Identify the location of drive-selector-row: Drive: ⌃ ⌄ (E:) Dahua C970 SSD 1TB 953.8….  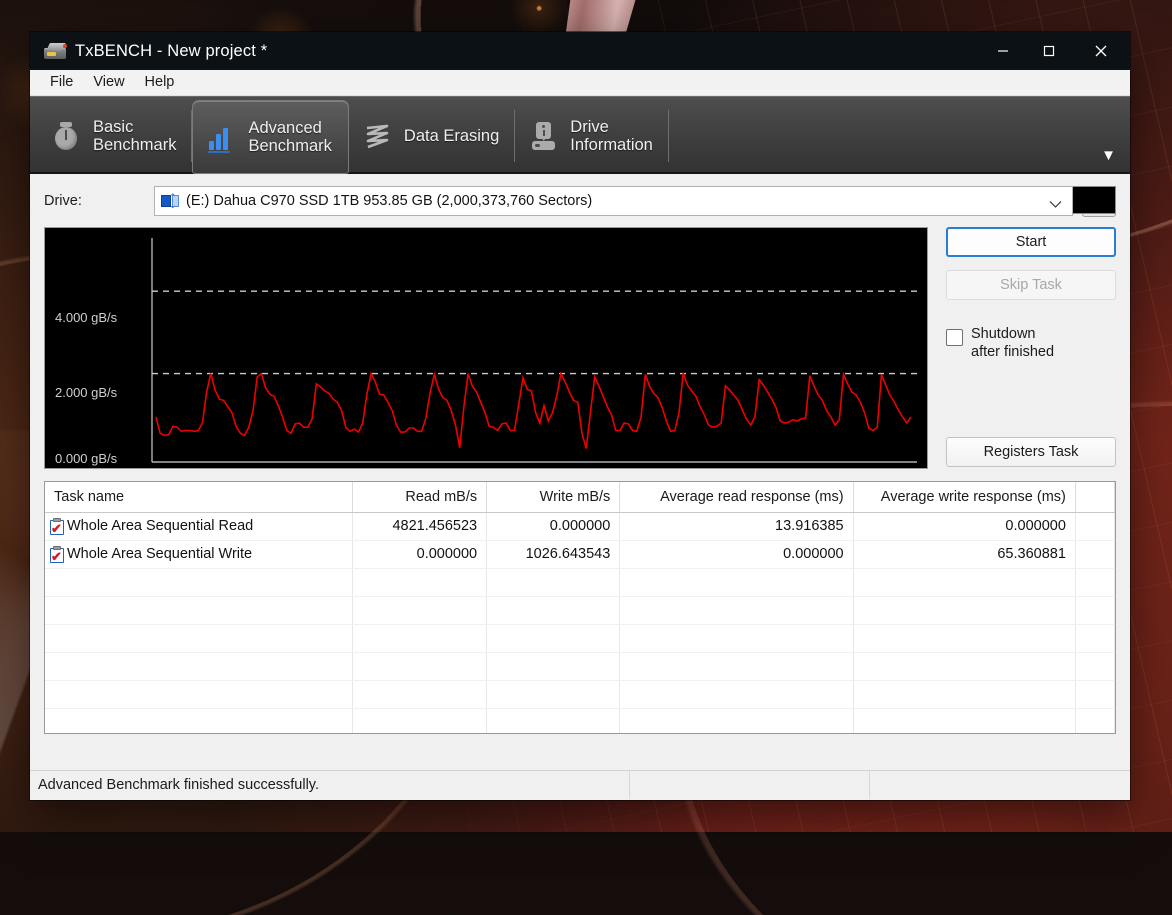
(580, 201).